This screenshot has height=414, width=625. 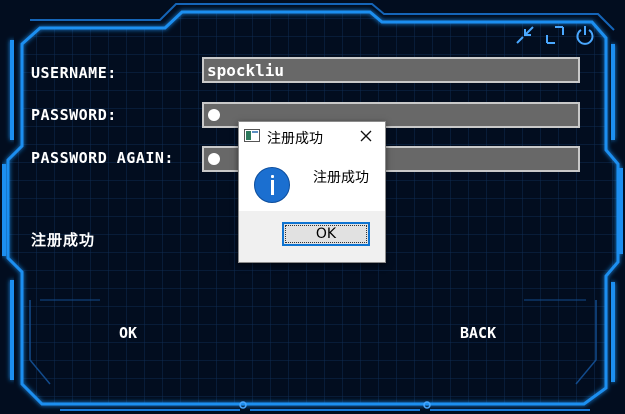 I want to click on dialog-titlebar: 注册成功, so click(x=312, y=136).